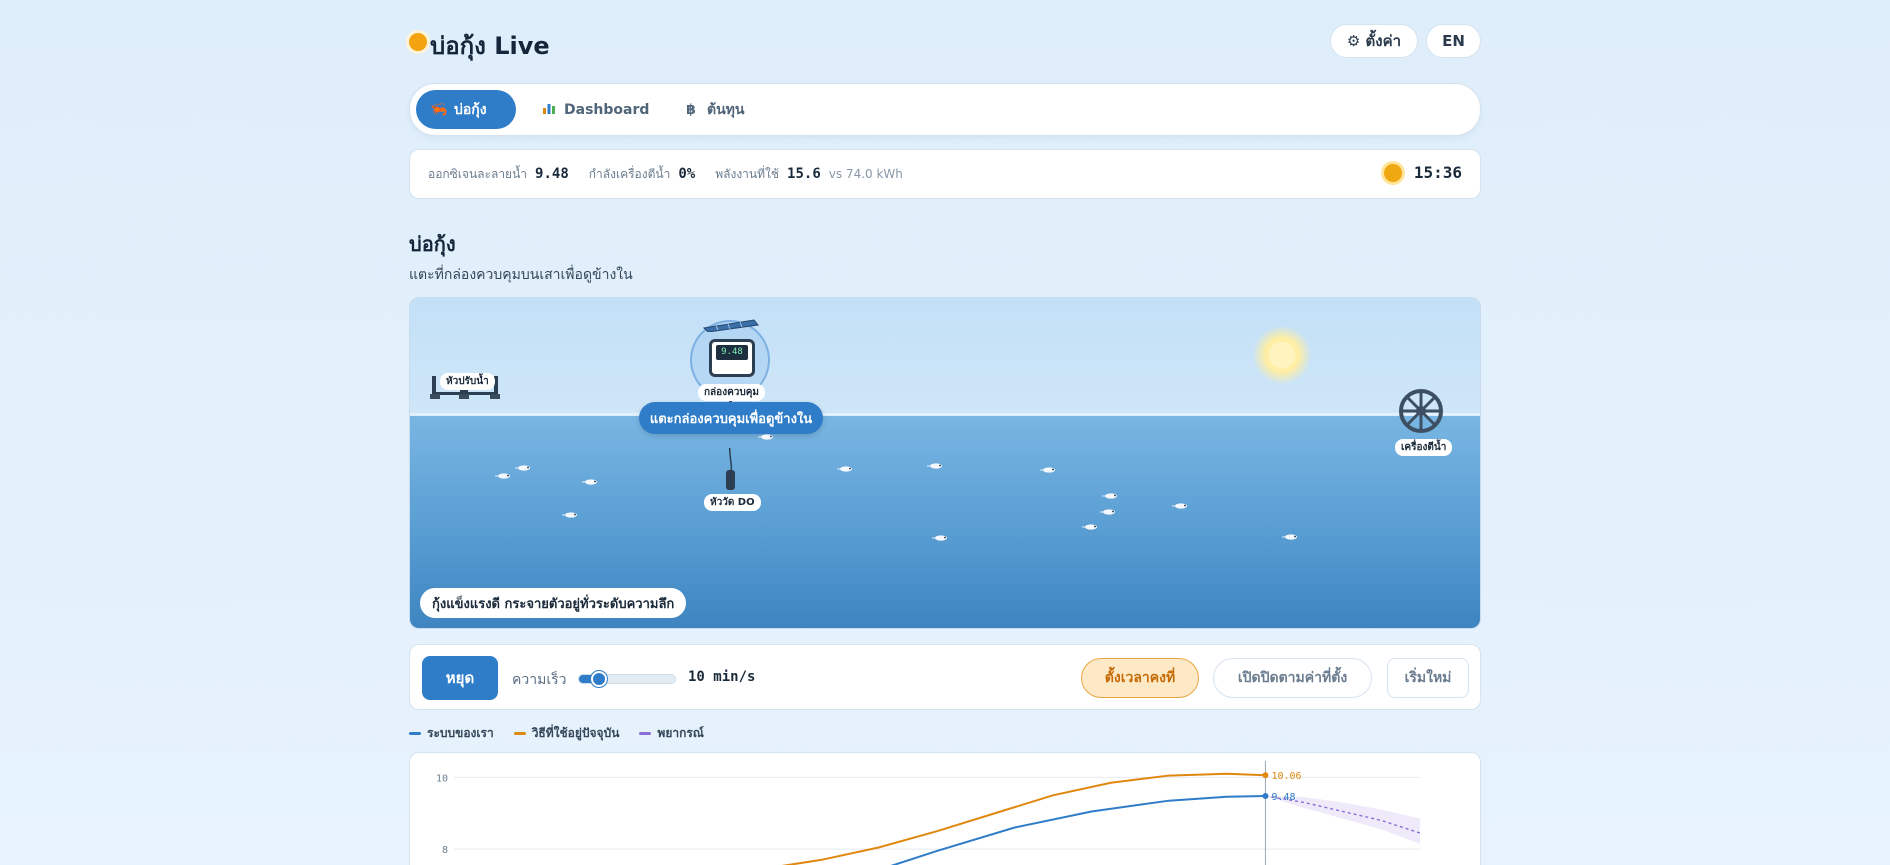 The height and width of the screenshot is (865, 1890). What do you see at coordinates (732, 502) in the screenshot?
I see `probe-label: หัววัด DO` at bounding box center [732, 502].